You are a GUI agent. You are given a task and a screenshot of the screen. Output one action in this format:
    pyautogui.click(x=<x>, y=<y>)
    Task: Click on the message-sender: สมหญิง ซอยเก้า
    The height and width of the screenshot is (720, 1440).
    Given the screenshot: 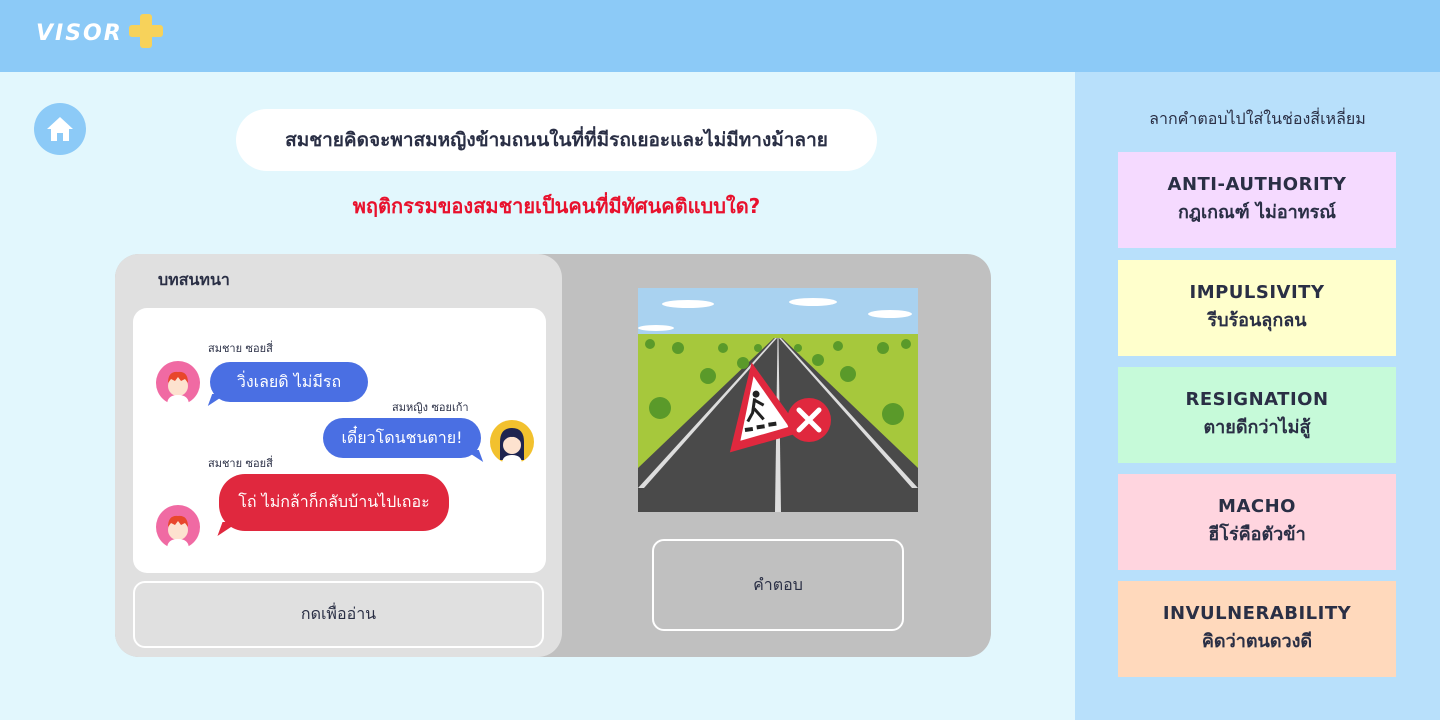 What is the action you would take?
    pyautogui.click(x=430, y=407)
    